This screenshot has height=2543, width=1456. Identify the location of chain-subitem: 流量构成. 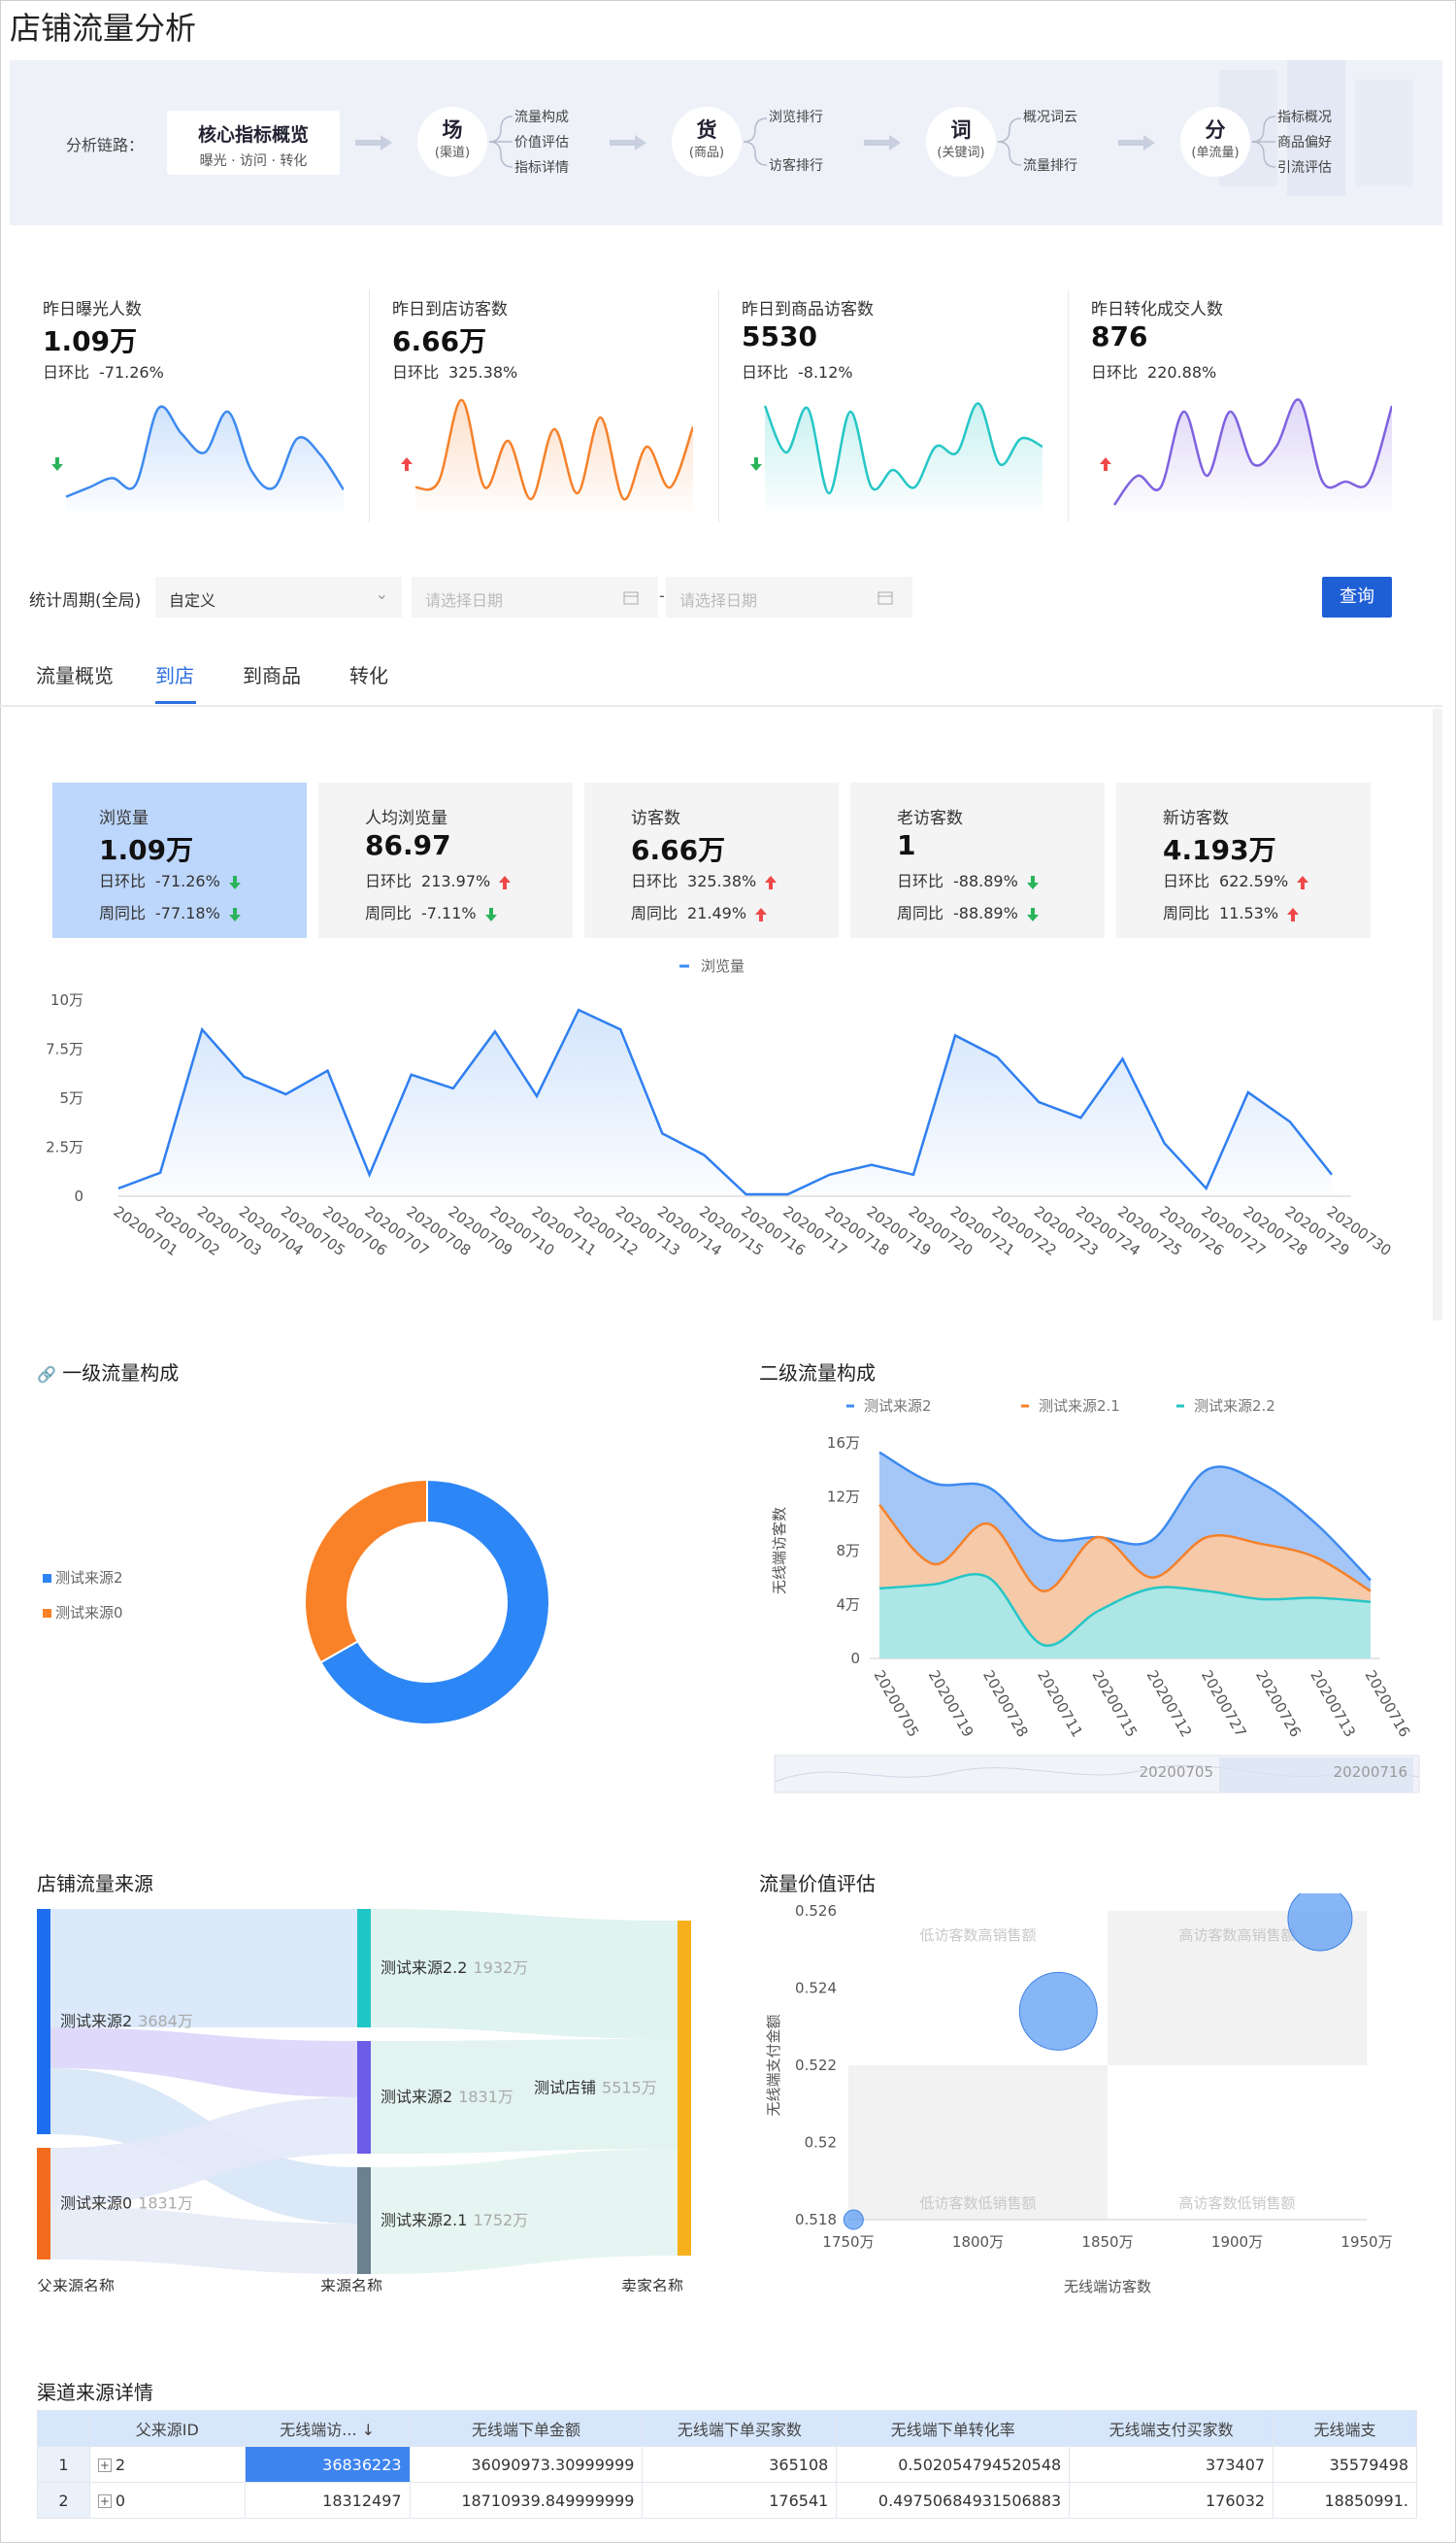
(541, 116).